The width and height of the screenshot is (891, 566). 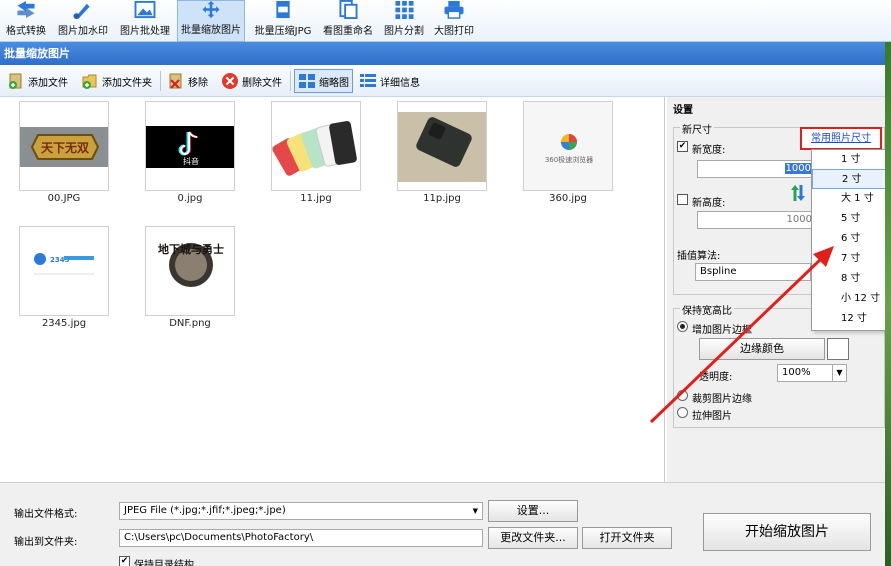 I want to click on thumb-text-0: 抖音, so click(x=191, y=161).